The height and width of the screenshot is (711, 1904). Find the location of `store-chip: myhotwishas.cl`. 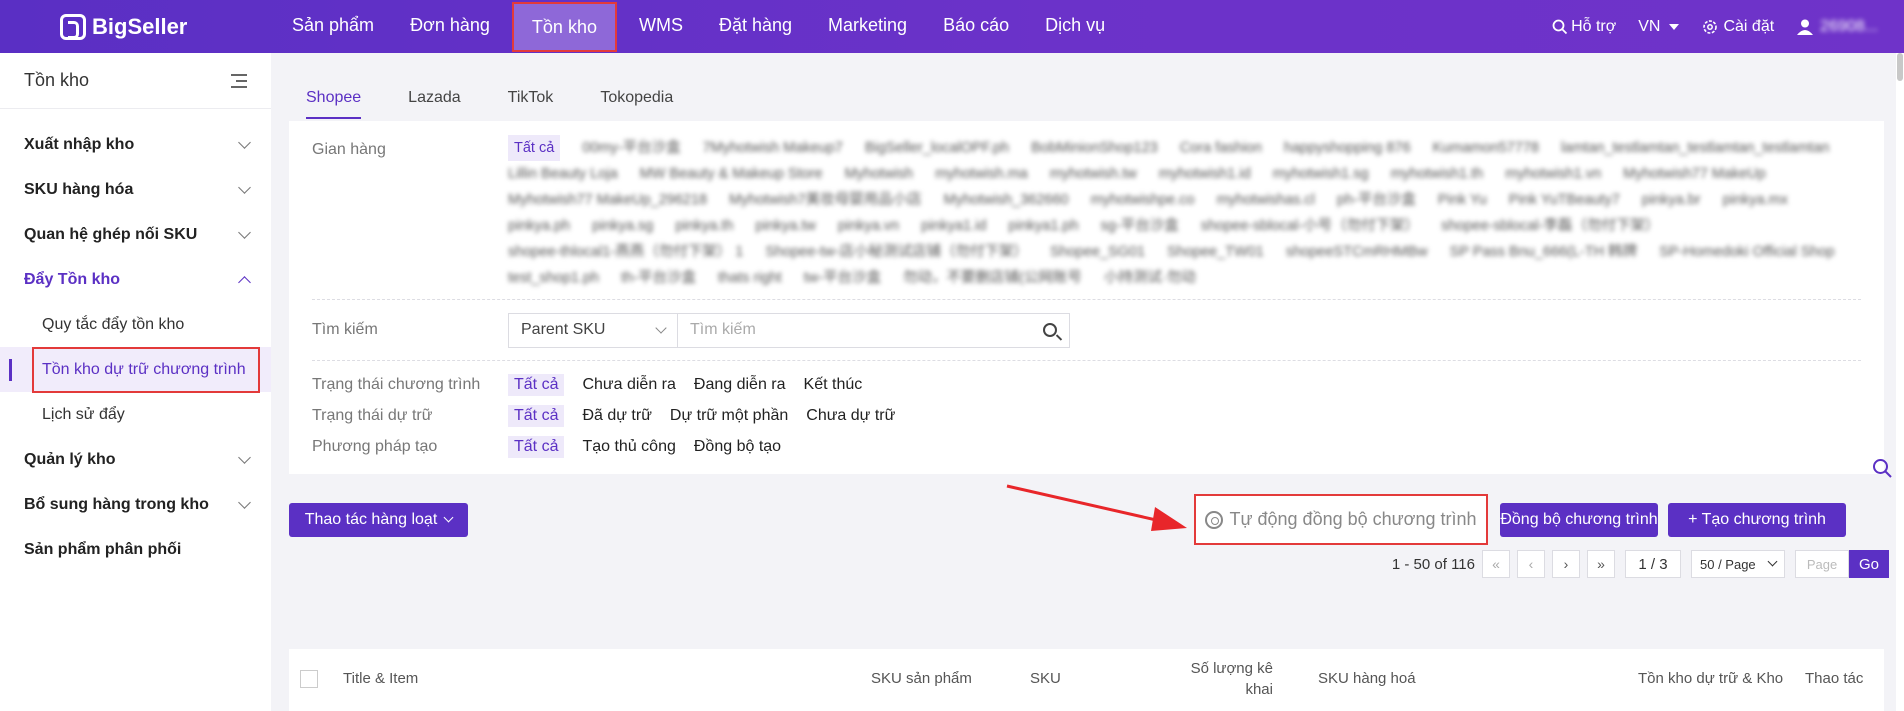

store-chip: myhotwishas.cl is located at coordinates (1266, 200).